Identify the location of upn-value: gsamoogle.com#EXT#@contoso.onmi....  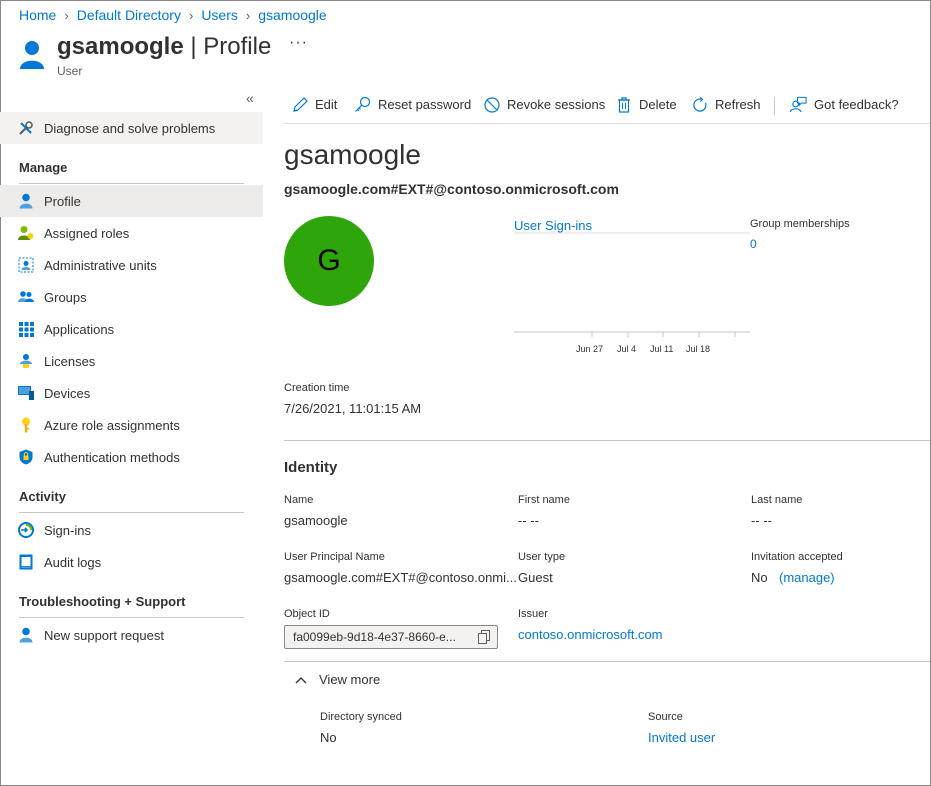
(400, 577).